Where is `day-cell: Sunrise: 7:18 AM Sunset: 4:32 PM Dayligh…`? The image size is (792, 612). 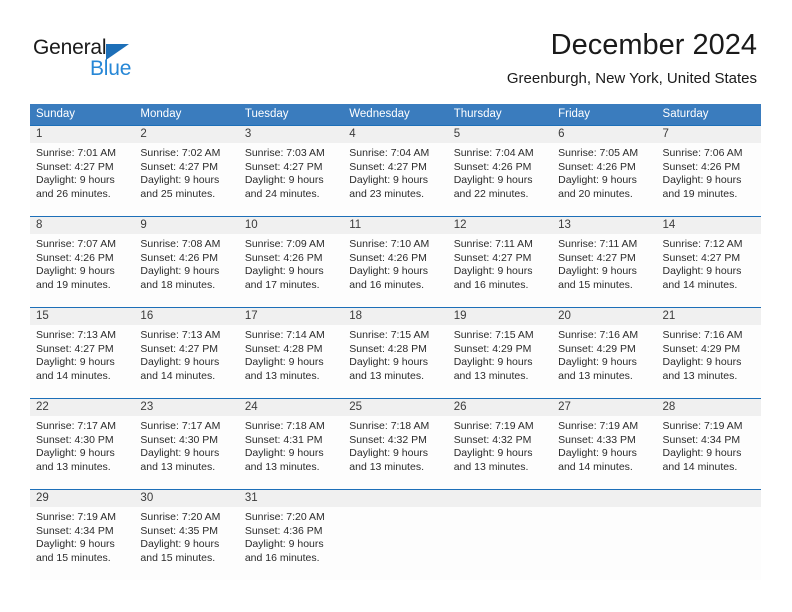 day-cell: Sunrise: 7:18 AM Sunset: 4:32 PM Dayligh… is located at coordinates (395, 452).